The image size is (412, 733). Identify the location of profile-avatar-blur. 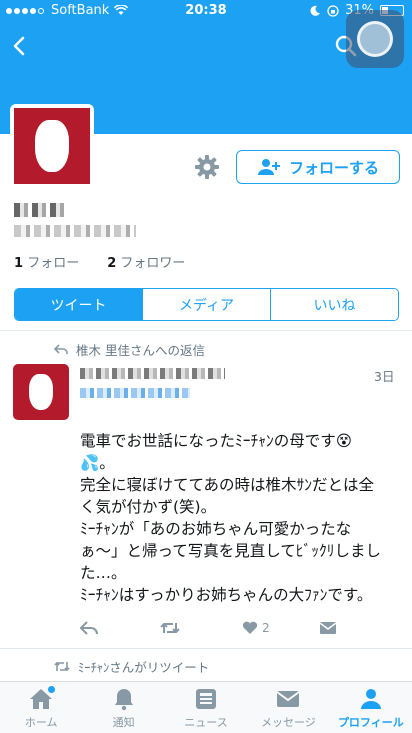
(52, 146).